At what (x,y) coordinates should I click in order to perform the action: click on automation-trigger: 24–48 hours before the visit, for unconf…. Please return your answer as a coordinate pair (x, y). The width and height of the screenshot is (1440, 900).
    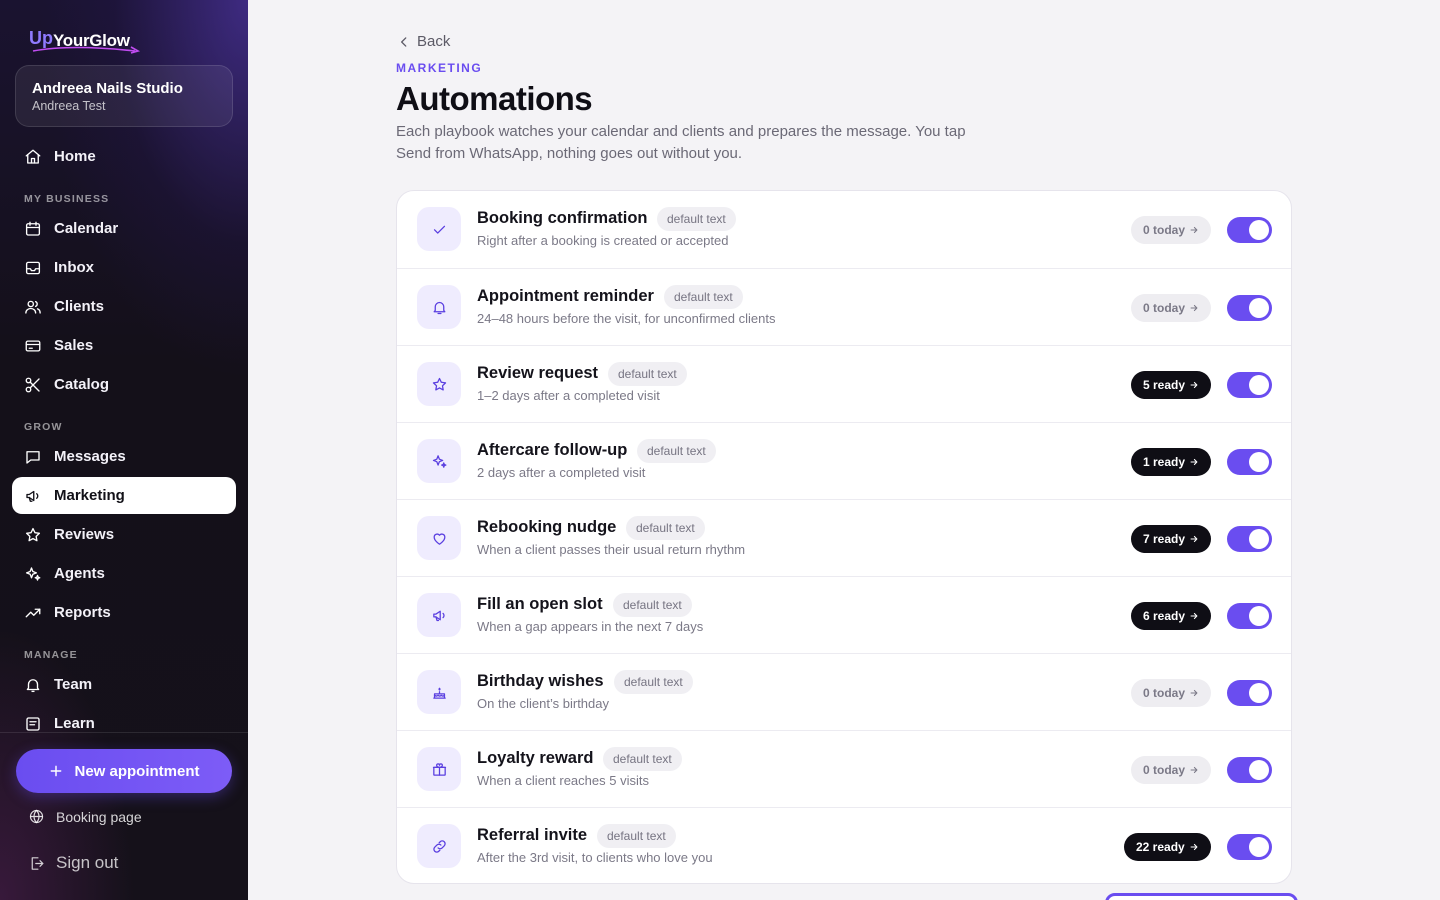
    Looking at the image, I should click on (626, 318).